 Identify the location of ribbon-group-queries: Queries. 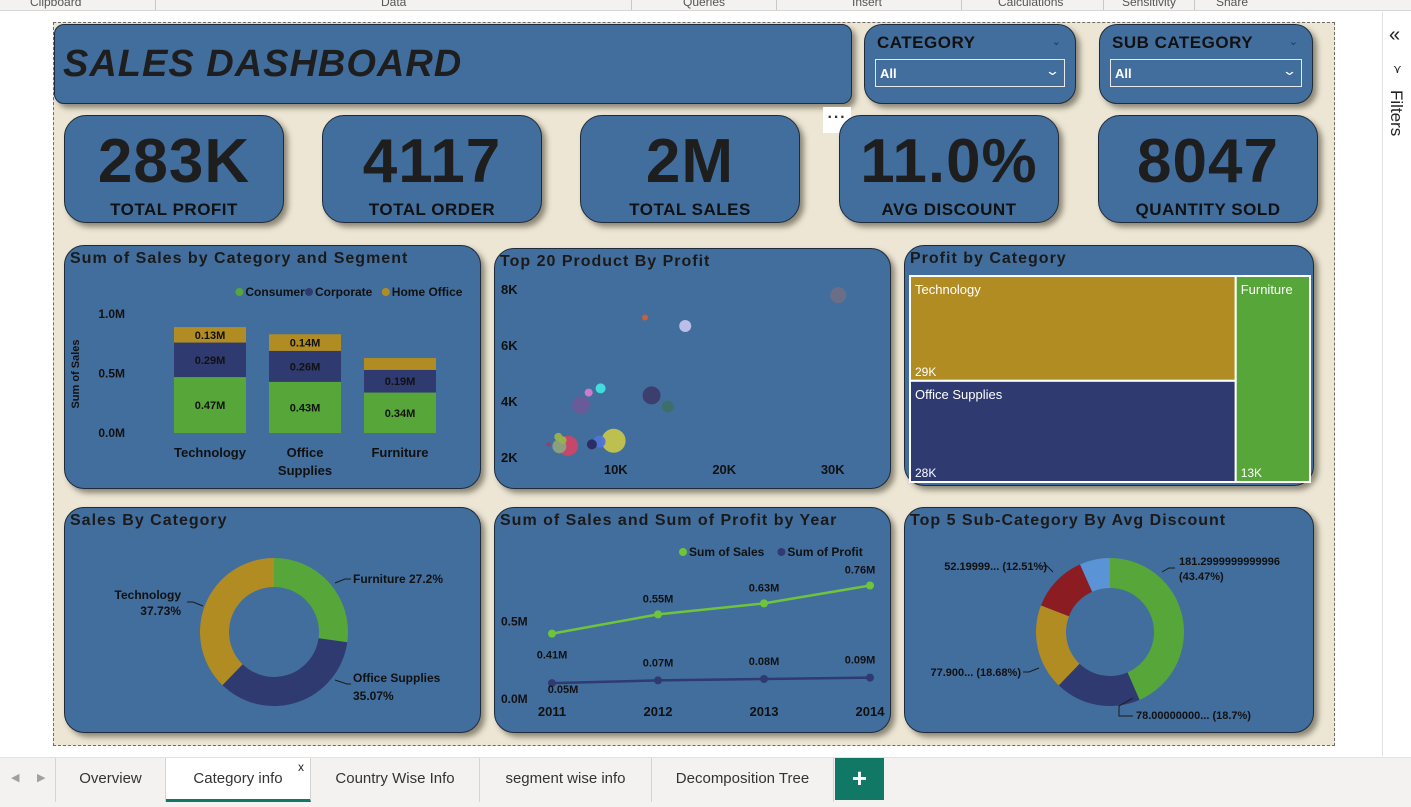
(704, 4).